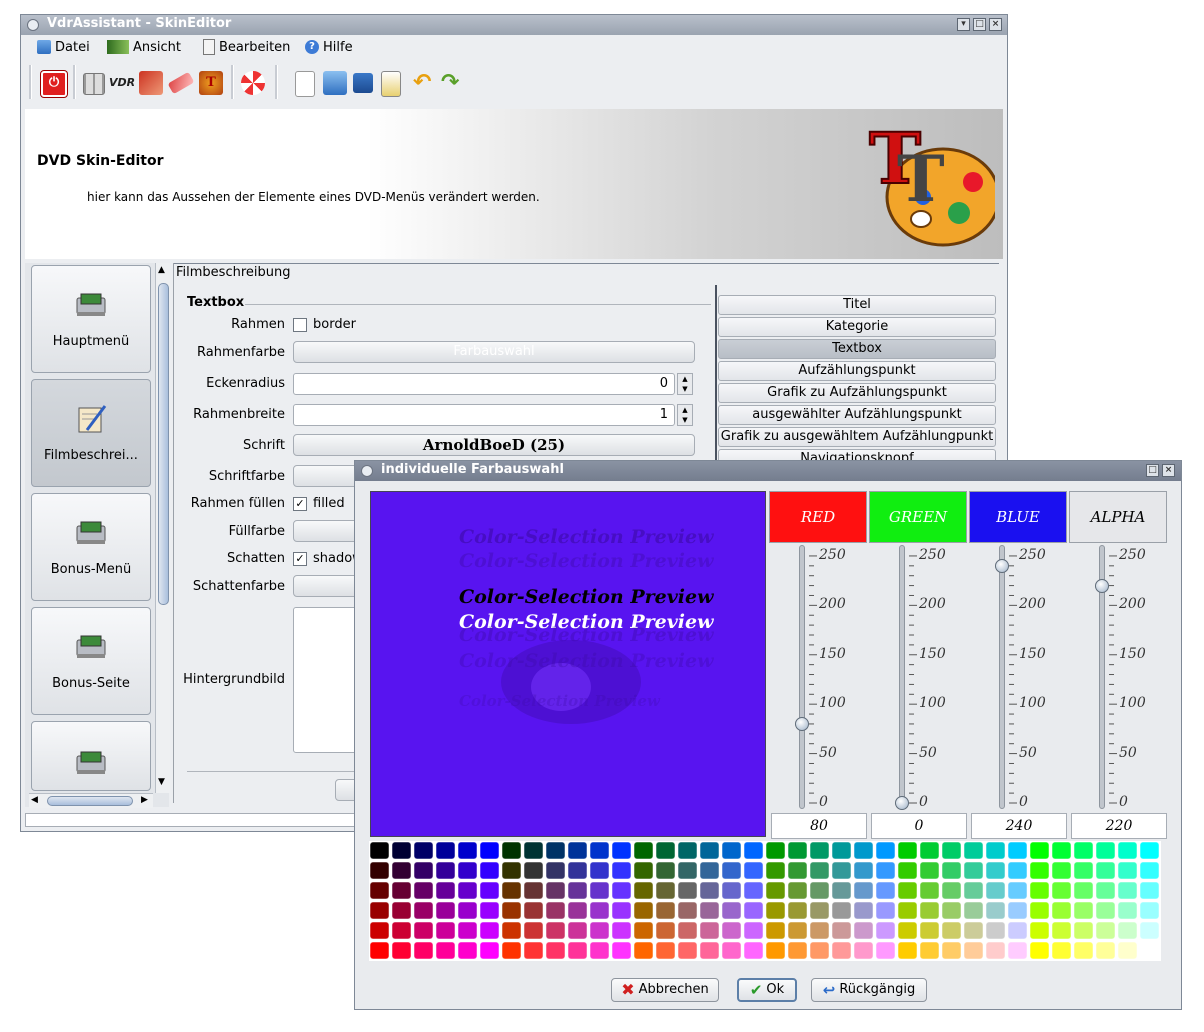 Image resolution: width=1204 pixels, height=1032 pixels. Describe the element at coordinates (857, 393) in the screenshot. I see `element-list-item: Grafik zu Aufzählungspunkt` at that location.